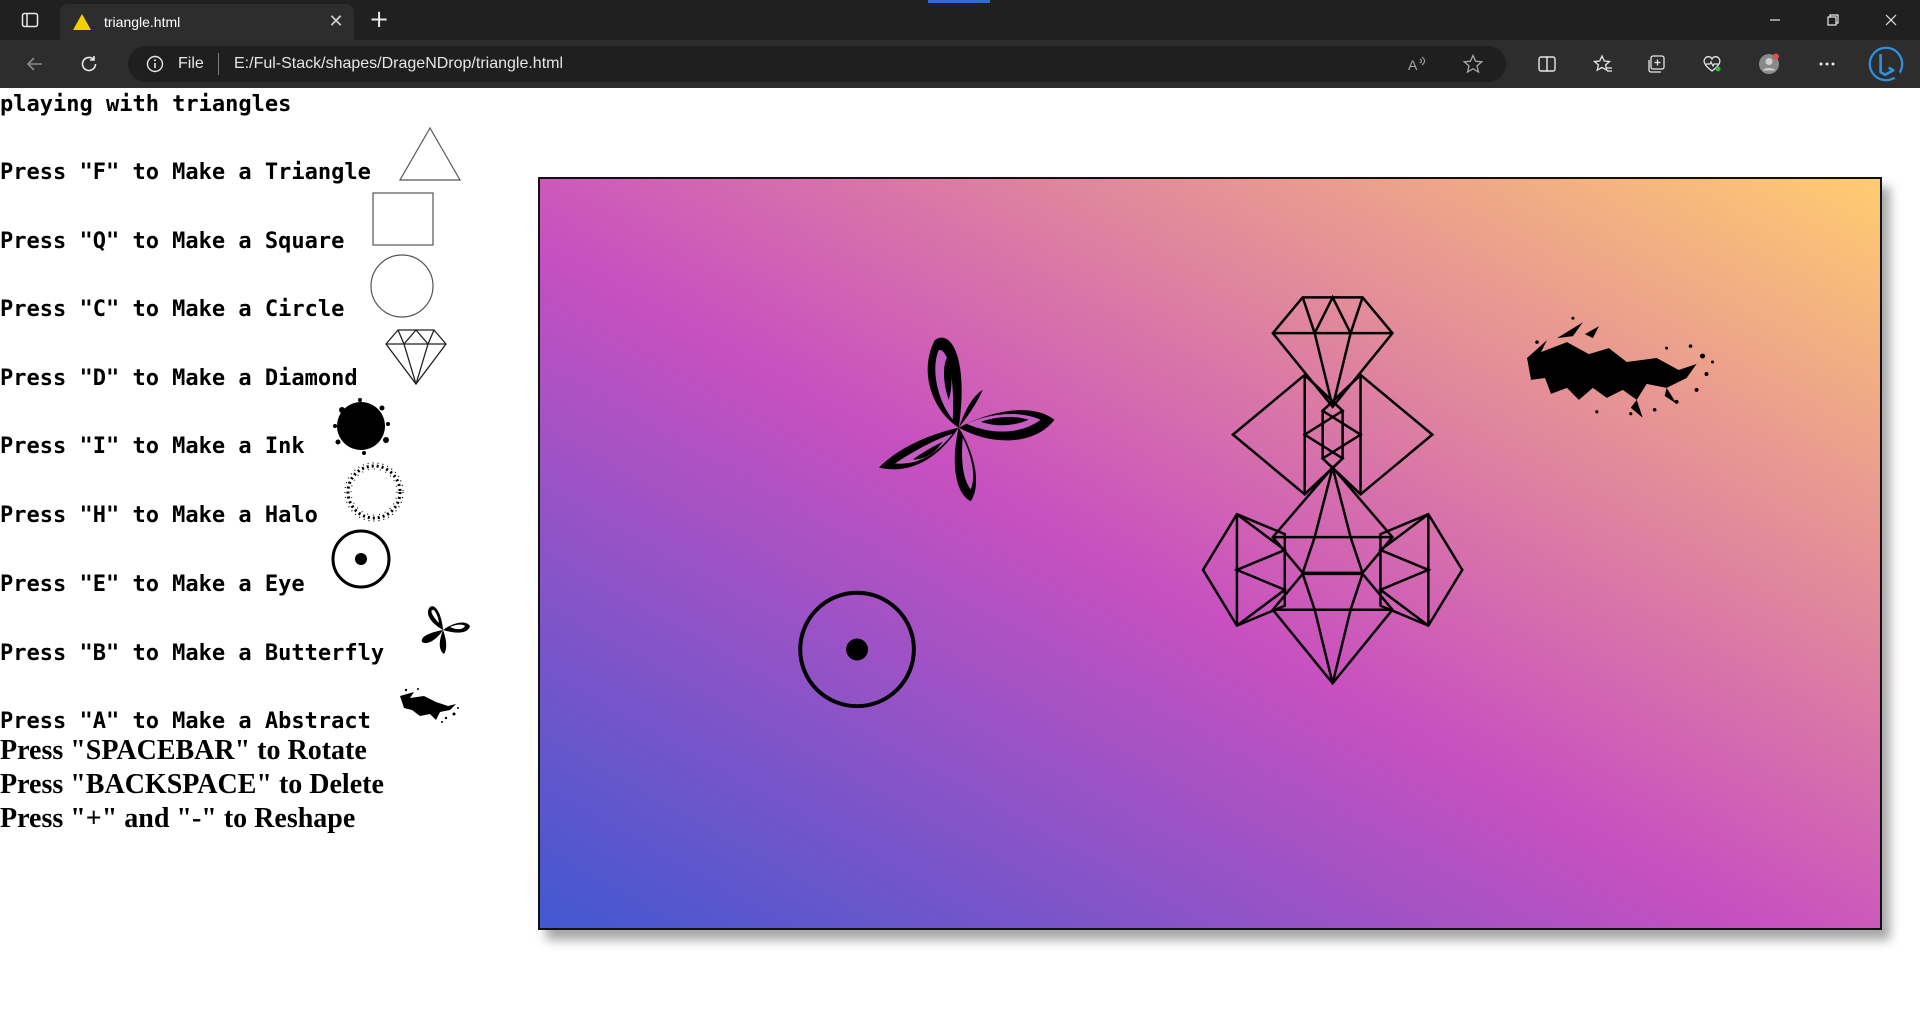 The height and width of the screenshot is (1030, 1920). What do you see at coordinates (1547, 64) in the screenshot?
I see `split-screen-icon` at bounding box center [1547, 64].